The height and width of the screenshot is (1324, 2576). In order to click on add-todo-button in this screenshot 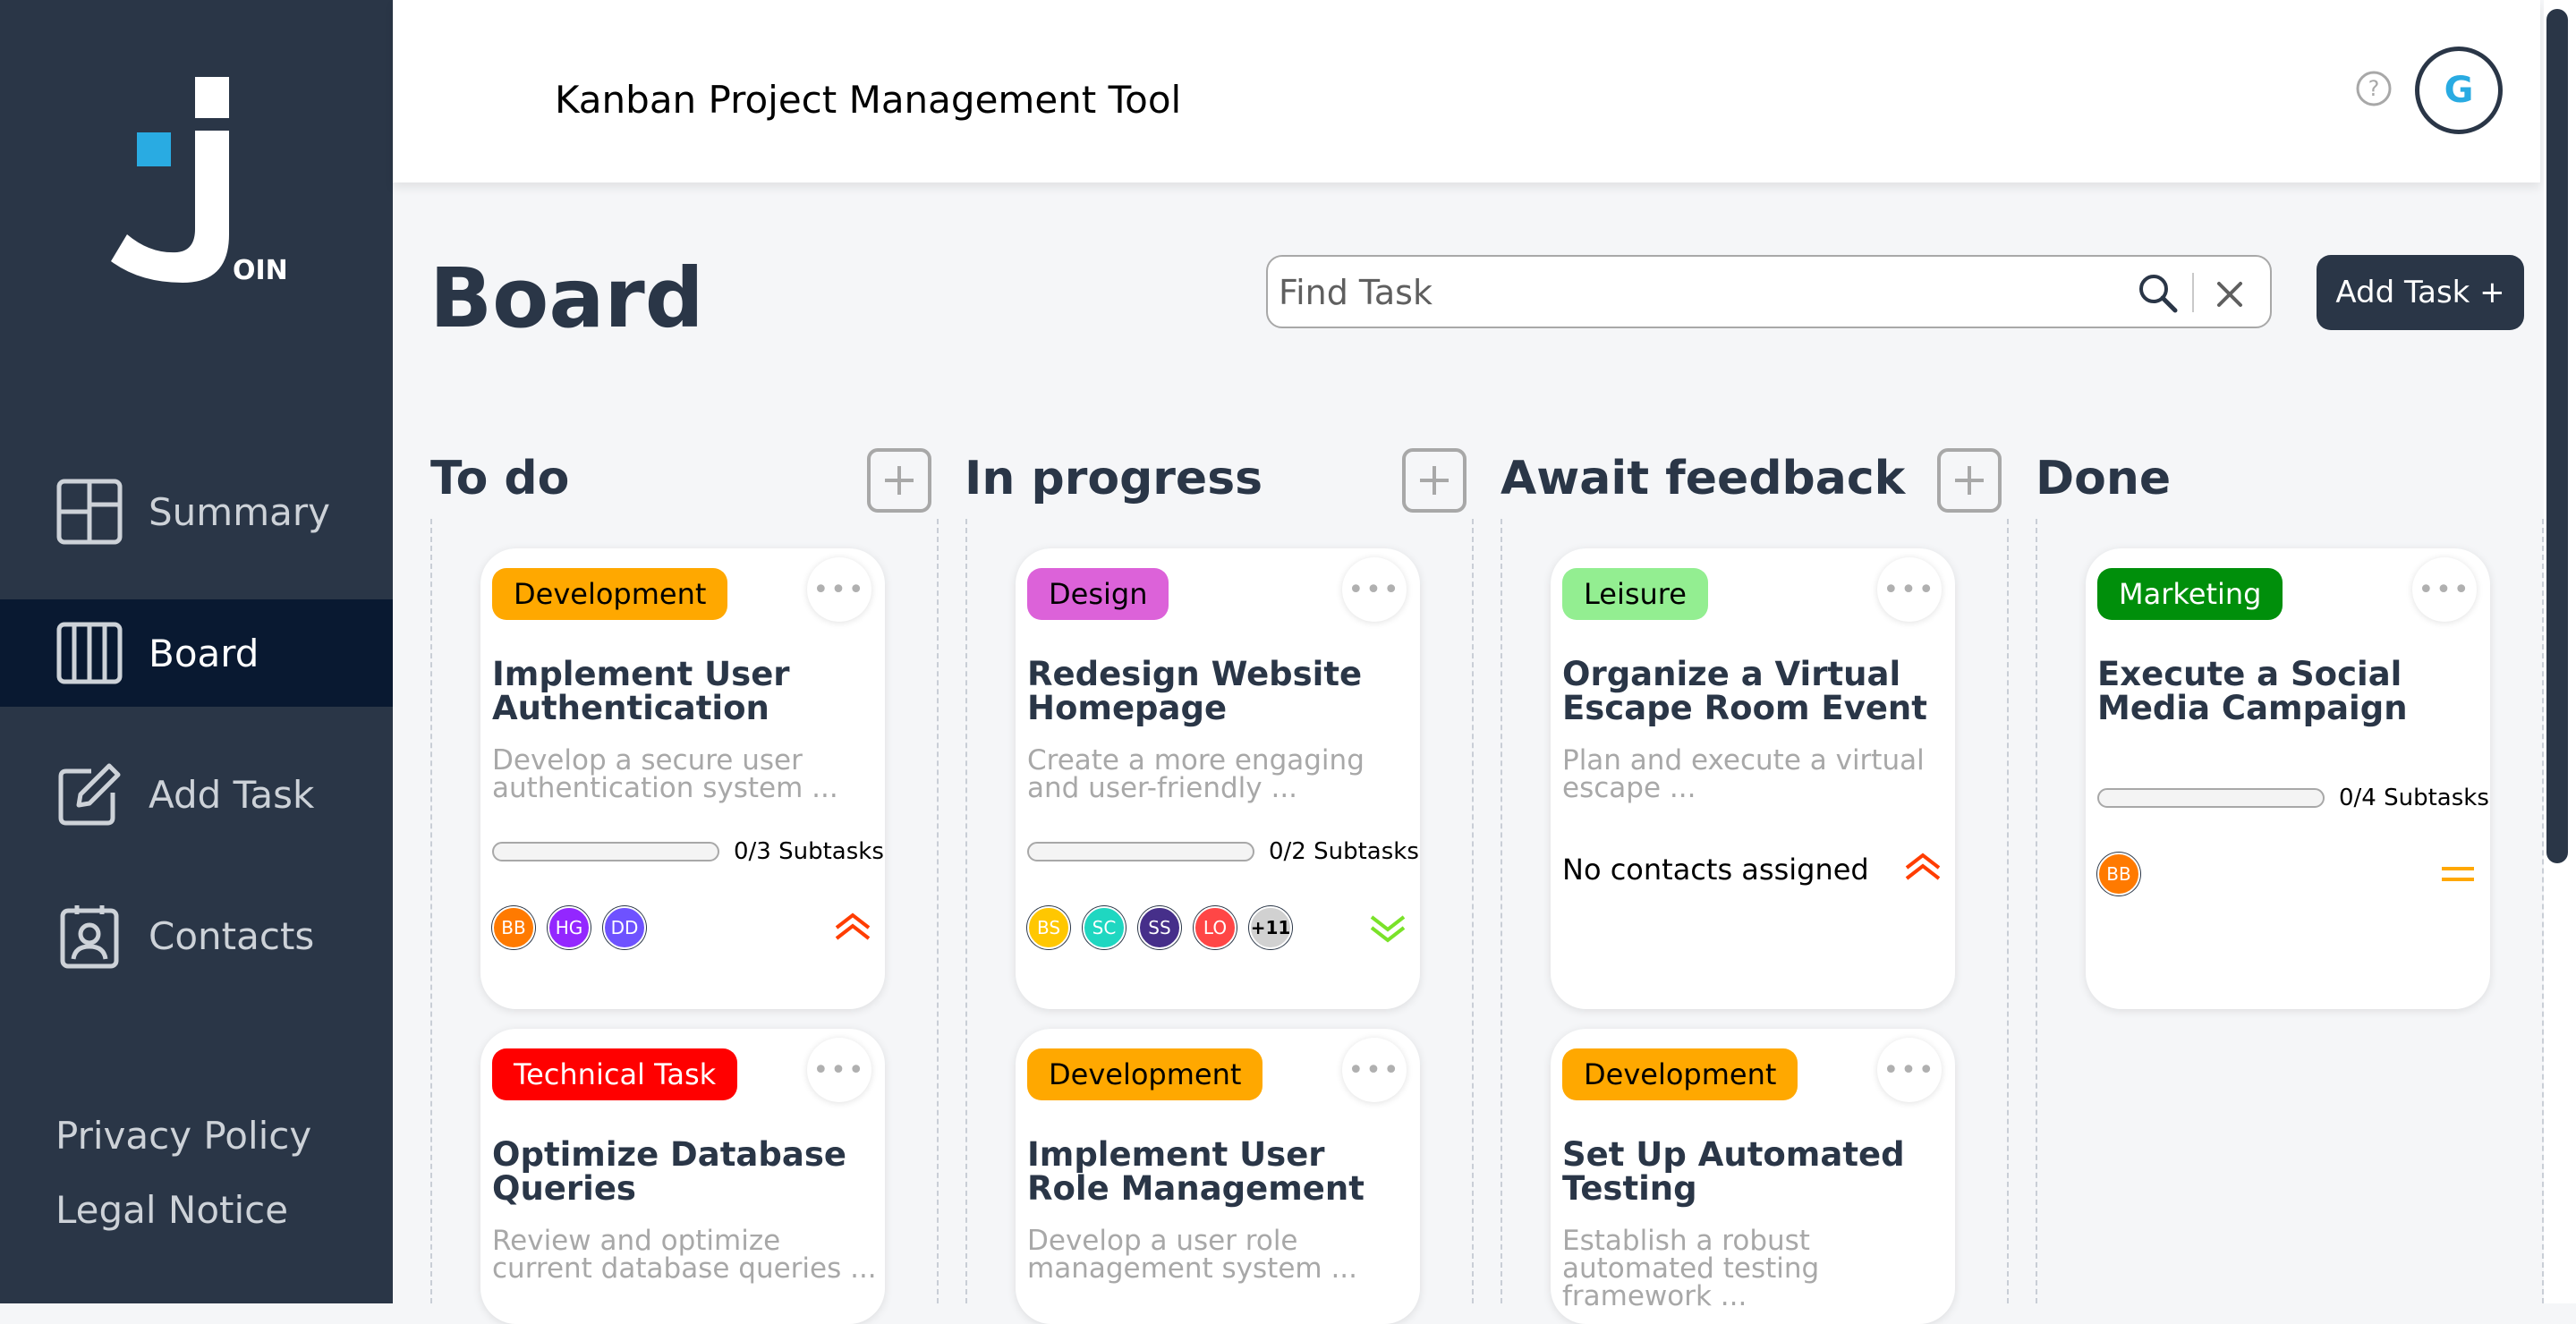, I will do `click(899, 481)`.